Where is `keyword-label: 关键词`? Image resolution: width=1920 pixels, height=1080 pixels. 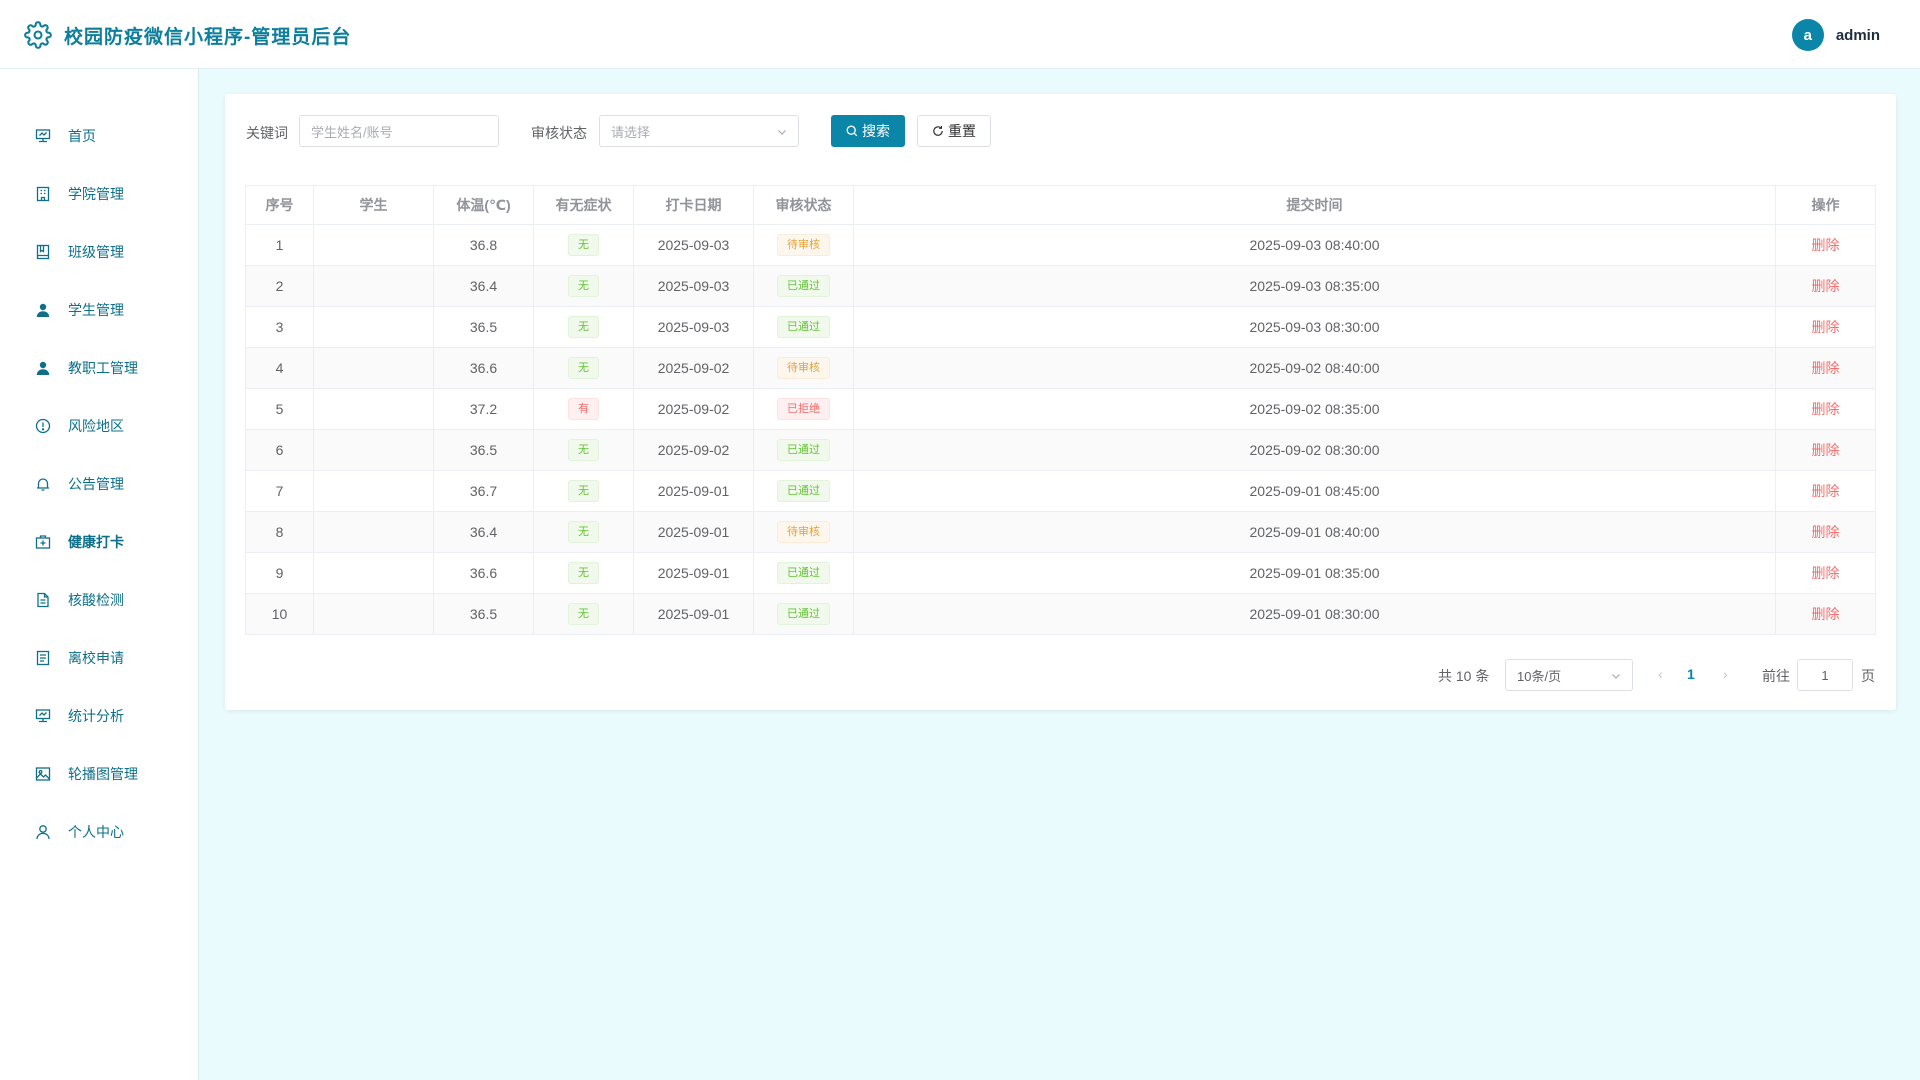
keyword-label: 关键词 is located at coordinates (267, 133).